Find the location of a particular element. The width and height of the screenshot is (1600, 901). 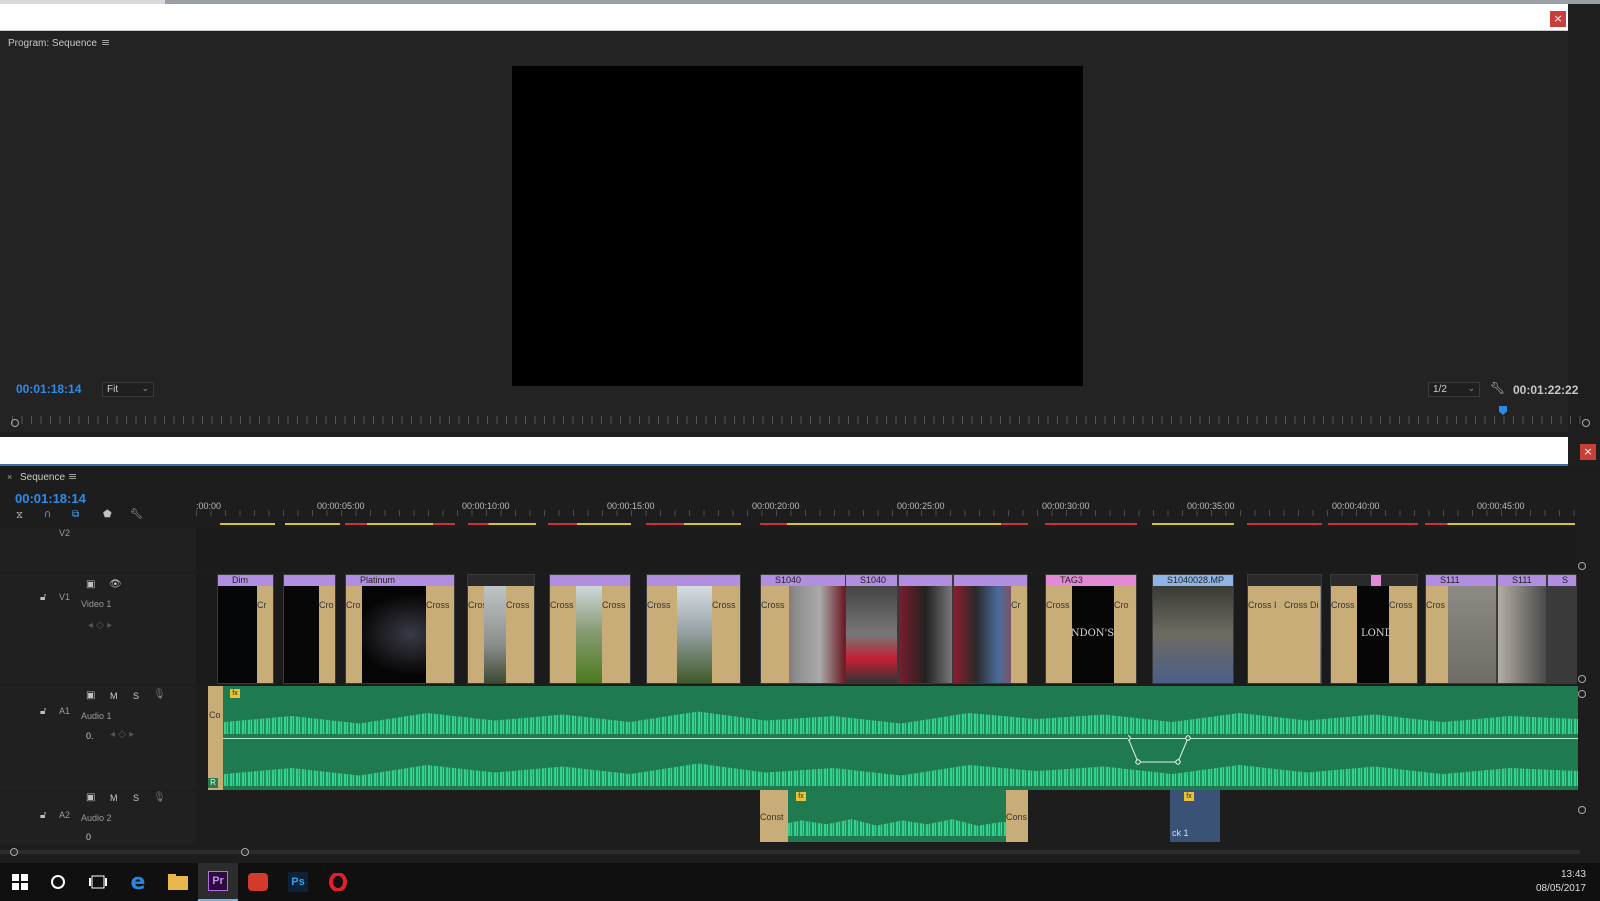

track-header-a2: 🔓︎ A2 ▣ M S 🎙︎ Audio 2 0 is located at coordinates (98, 818).